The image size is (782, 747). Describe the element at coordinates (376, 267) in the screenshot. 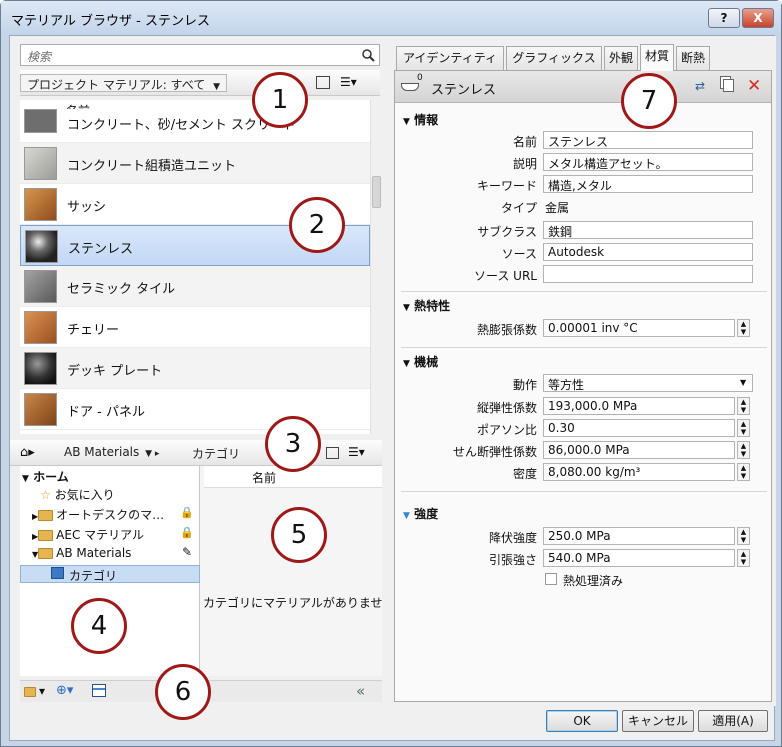

I see `list-scrollbar` at that location.